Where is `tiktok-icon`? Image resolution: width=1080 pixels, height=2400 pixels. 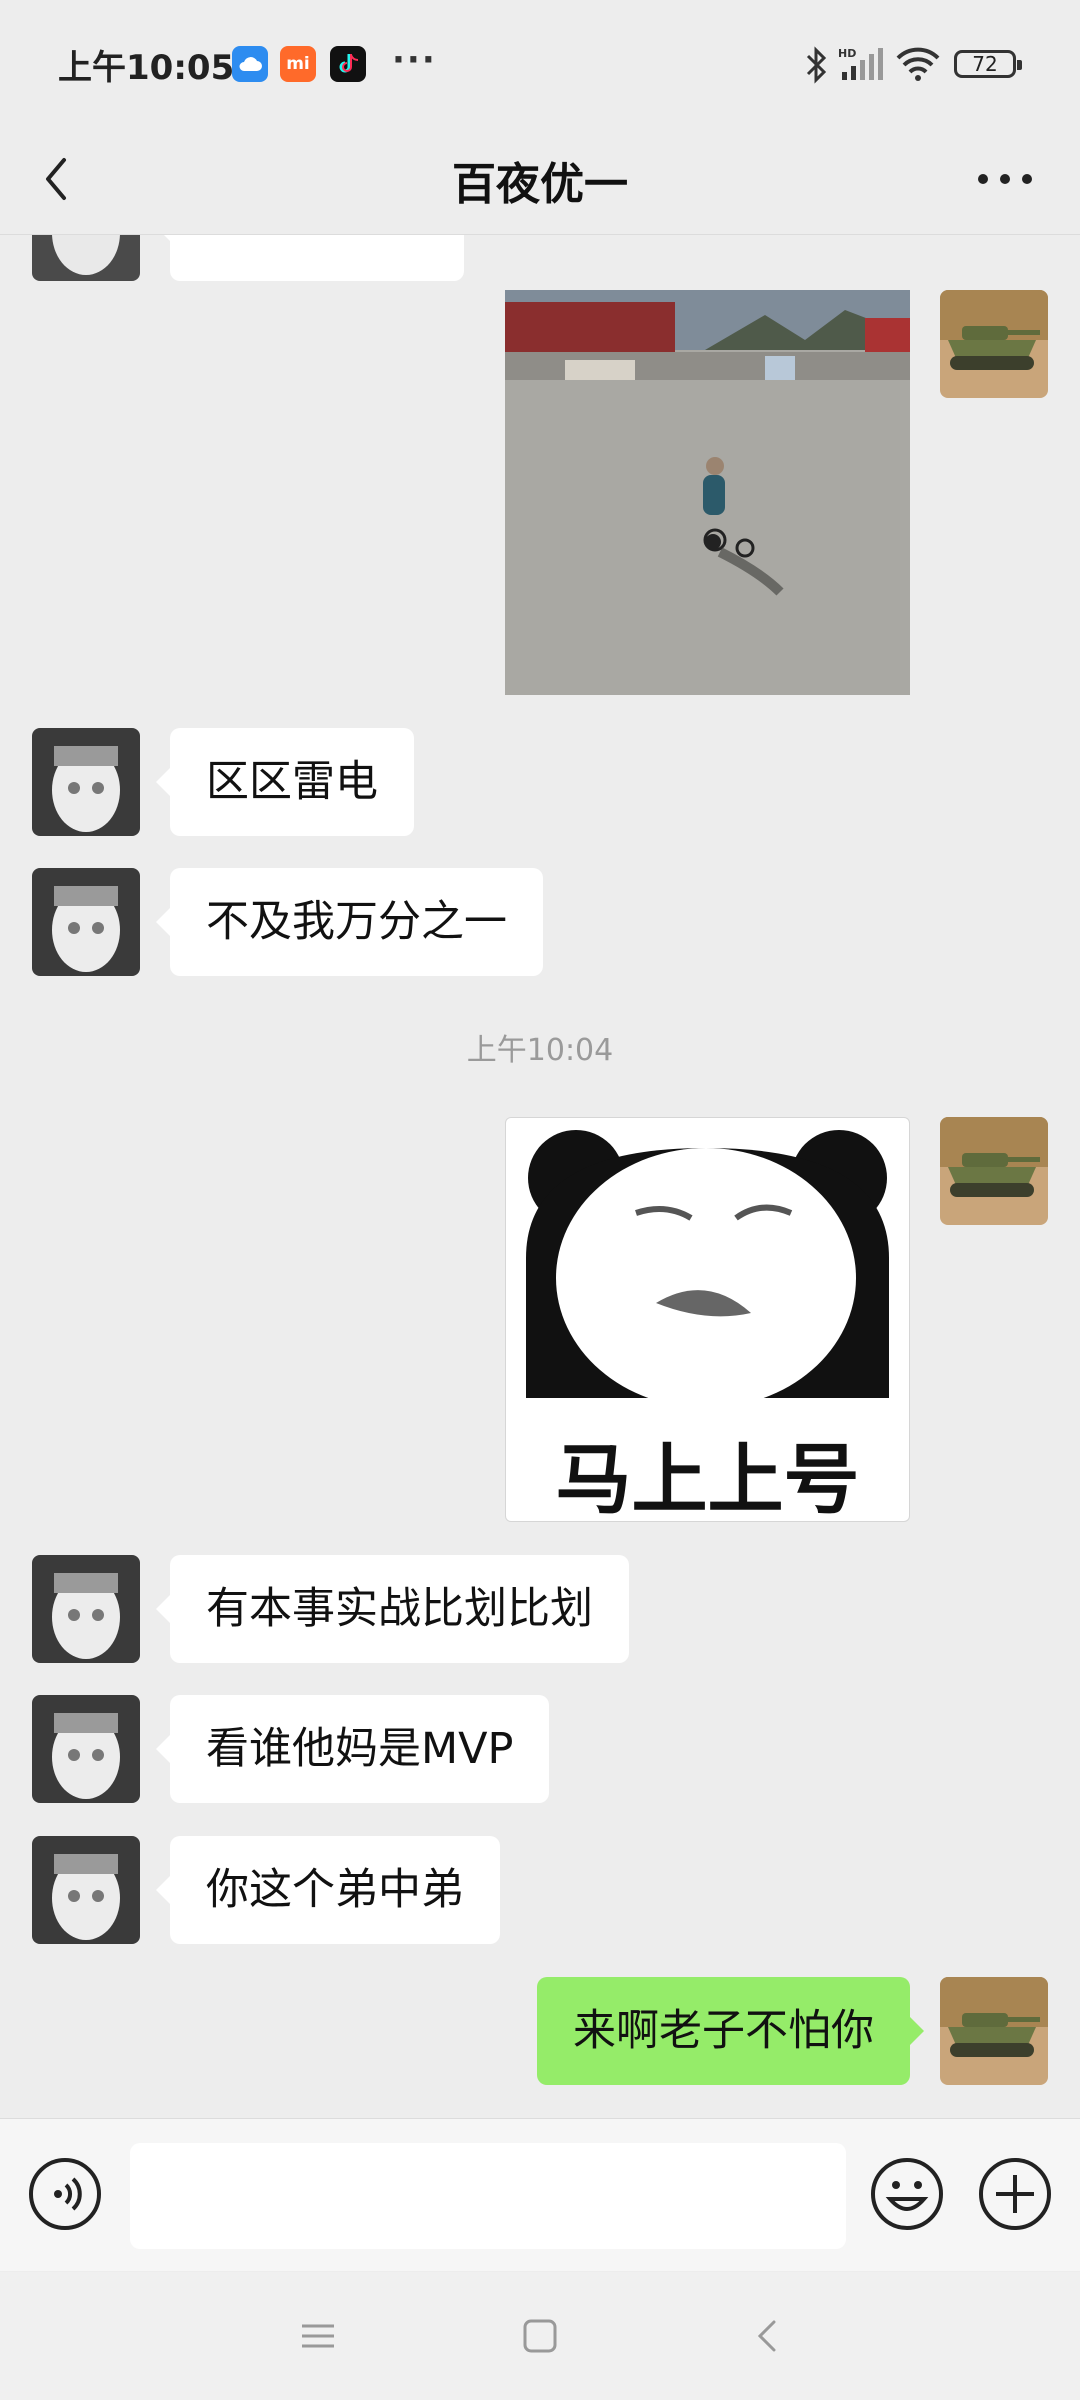 tiktok-icon is located at coordinates (348, 64).